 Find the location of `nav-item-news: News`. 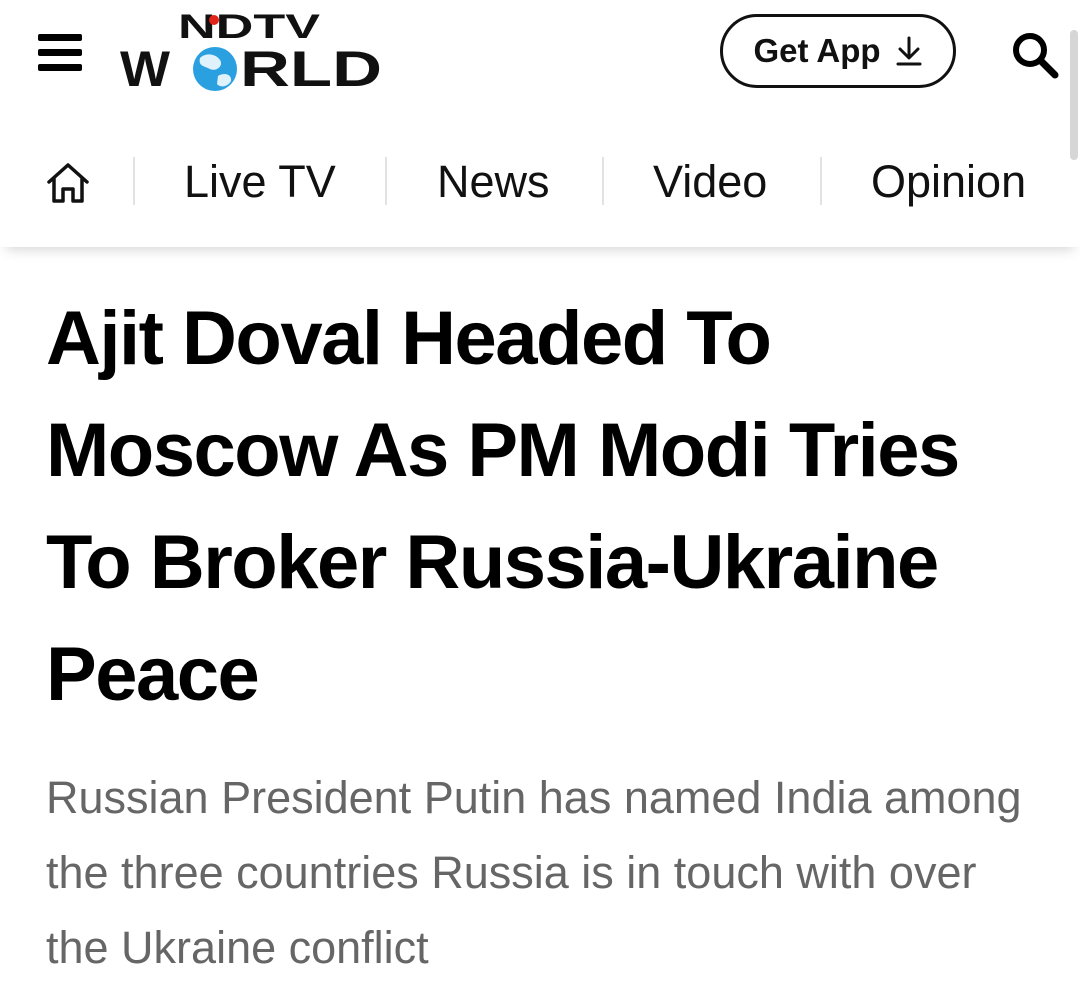

nav-item-news: News is located at coordinates (493, 182).